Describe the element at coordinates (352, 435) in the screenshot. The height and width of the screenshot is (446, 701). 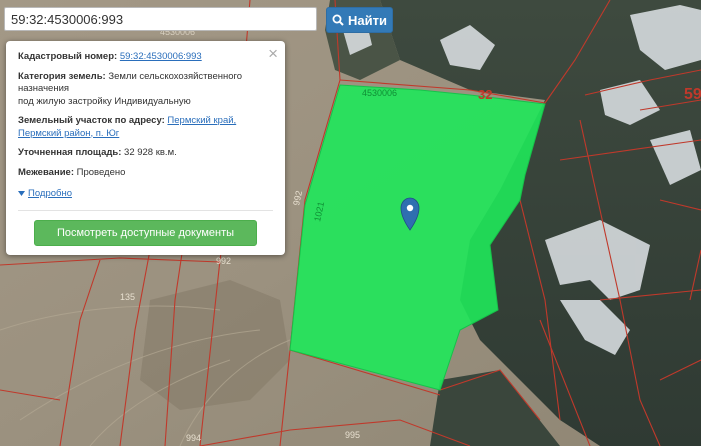
I see `label-995: 995` at that location.